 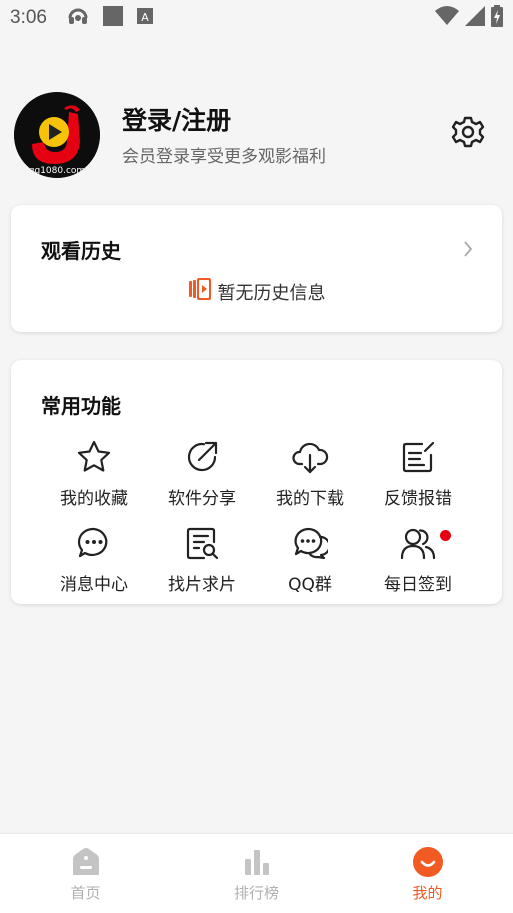 What do you see at coordinates (468, 249) in the screenshot?
I see `chevron-right-icon` at bounding box center [468, 249].